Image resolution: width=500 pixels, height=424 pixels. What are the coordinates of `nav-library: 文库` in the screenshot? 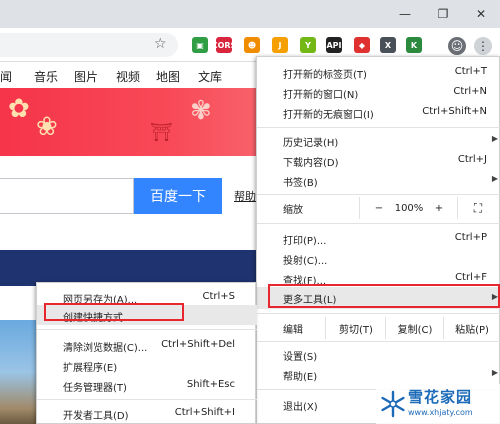 It's located at (210, 76).